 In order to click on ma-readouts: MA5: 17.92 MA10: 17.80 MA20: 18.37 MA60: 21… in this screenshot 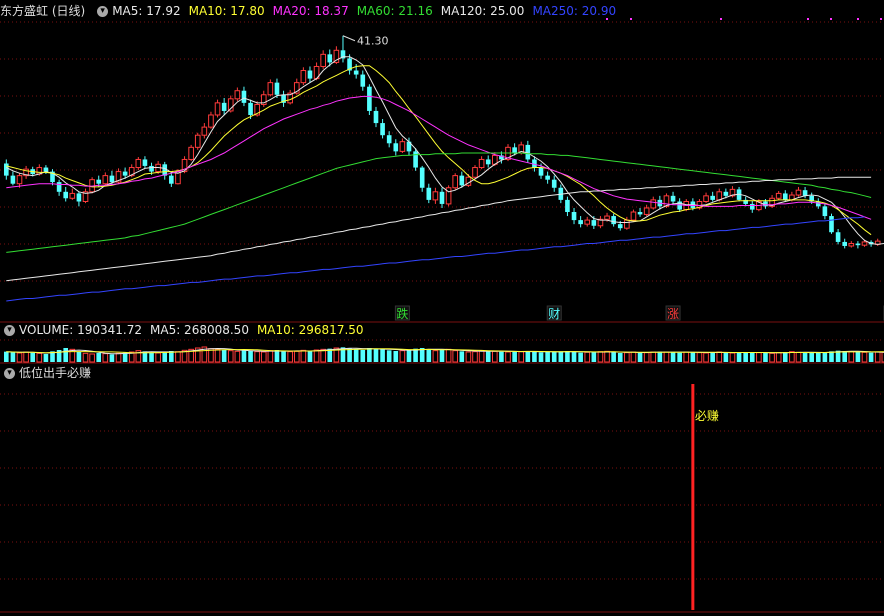, I will do `click(368, 11)`.